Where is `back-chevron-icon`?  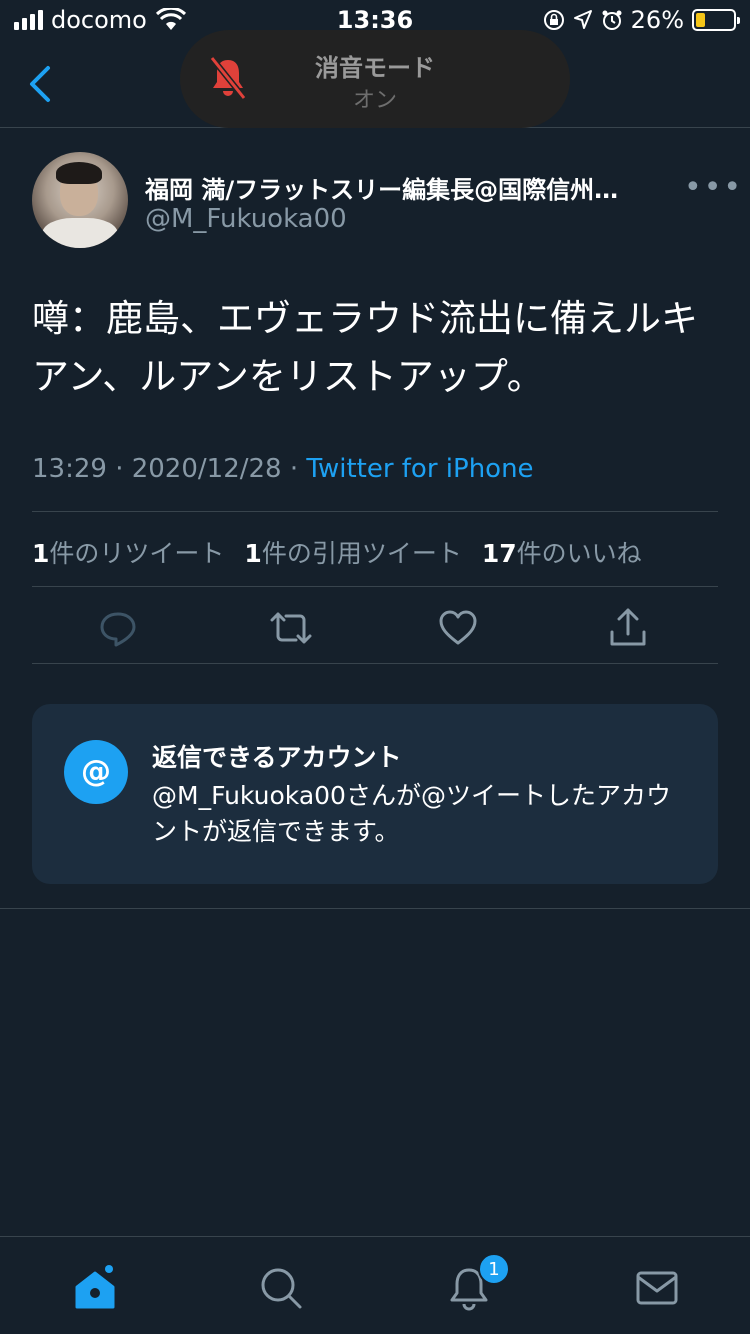 back-chevron-icon is located at coordinates (40, 84).